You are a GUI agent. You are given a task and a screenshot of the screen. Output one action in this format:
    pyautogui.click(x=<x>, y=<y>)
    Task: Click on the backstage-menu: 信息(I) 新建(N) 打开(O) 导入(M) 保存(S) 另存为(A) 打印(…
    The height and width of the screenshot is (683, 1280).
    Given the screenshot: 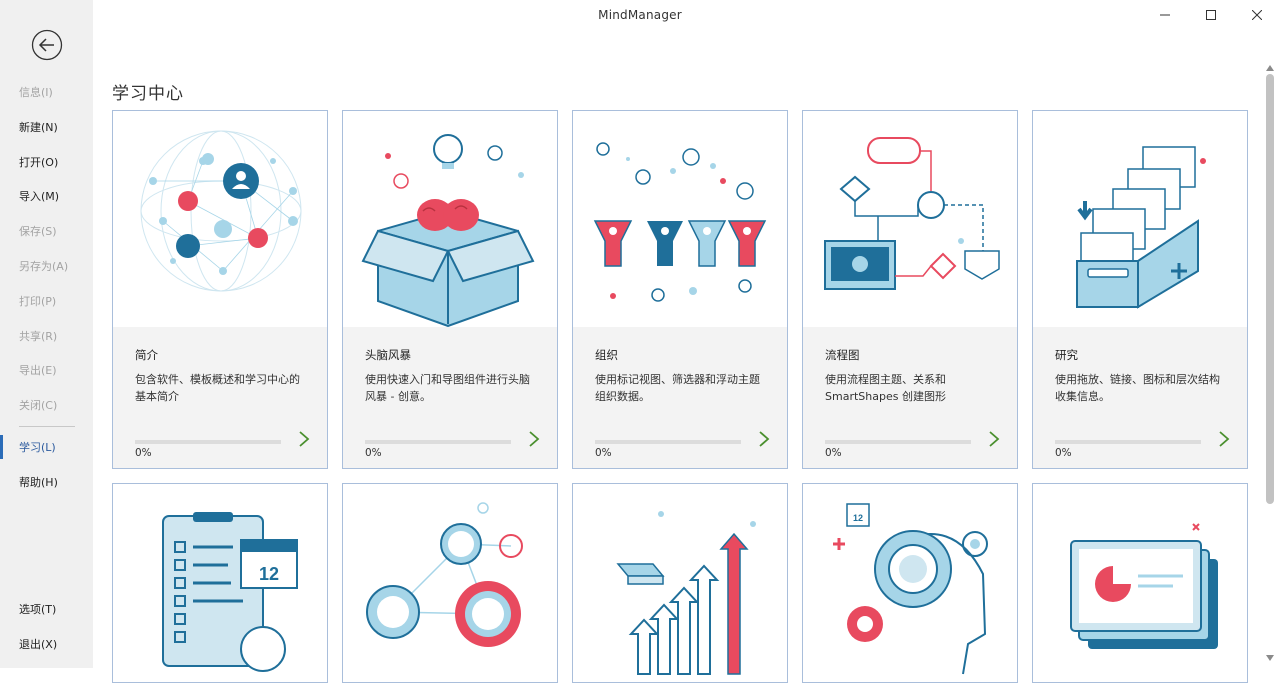 What is the action you would take?
    pyautogui.click(x=46, y=288)
    